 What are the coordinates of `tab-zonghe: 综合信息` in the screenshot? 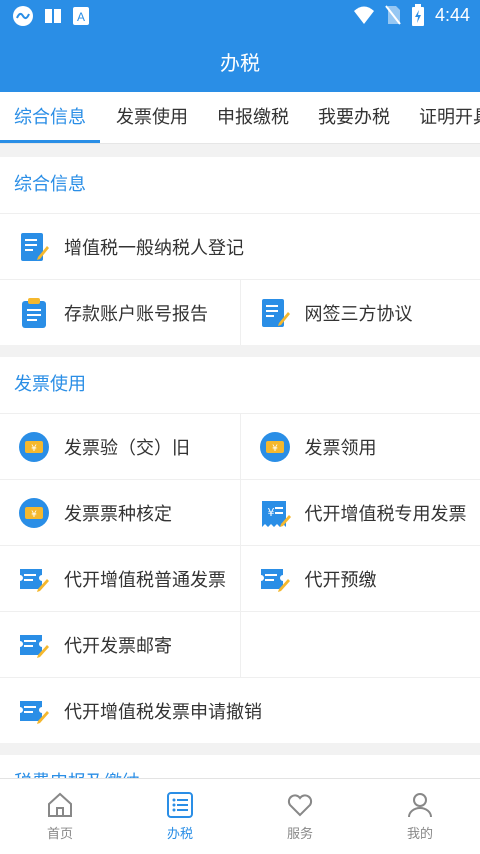 It's located at (50, 117).